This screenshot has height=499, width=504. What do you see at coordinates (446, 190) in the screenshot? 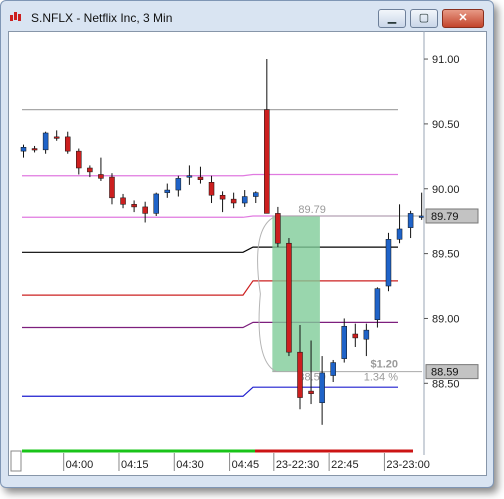
I see `price-tick-label: 90.00` at bounding box center [446, 190].